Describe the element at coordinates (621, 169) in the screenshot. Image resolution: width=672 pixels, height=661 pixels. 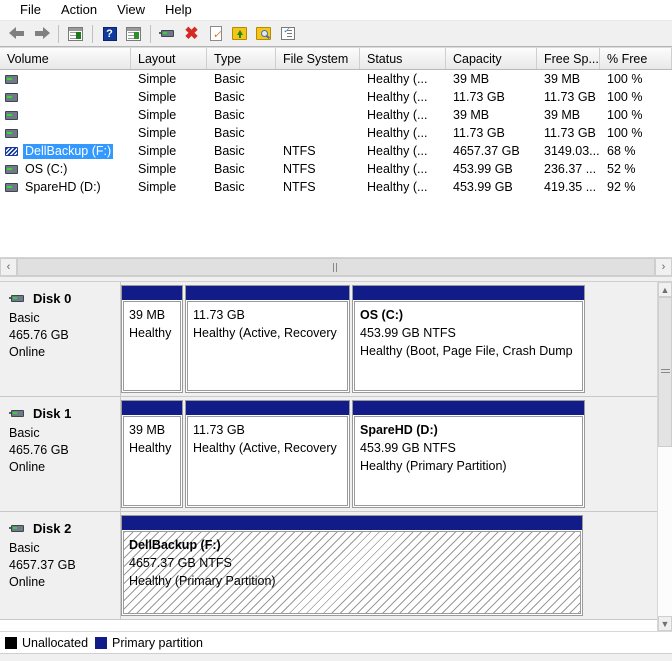
I see `cell-percent-free: 52 %` at that location.